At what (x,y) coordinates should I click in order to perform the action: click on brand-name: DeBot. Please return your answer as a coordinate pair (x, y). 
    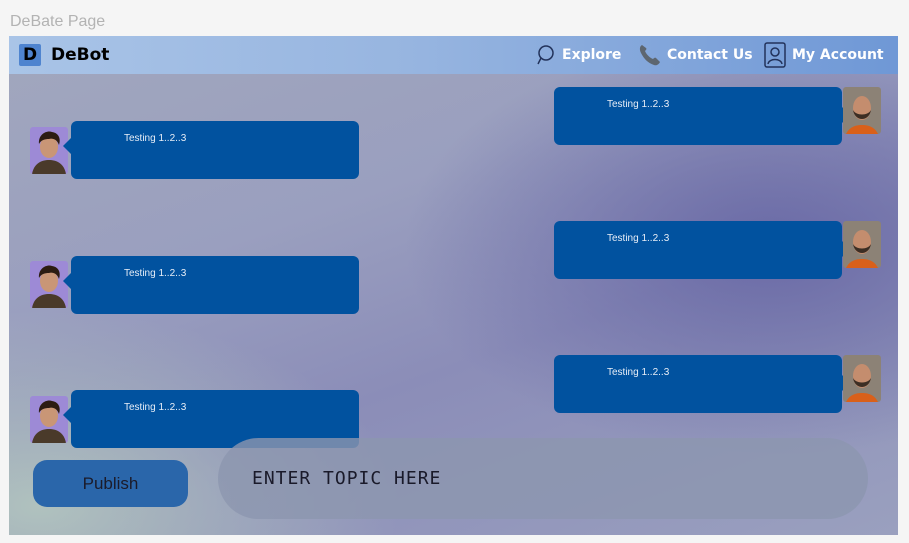
    Looking at the image, I should click on (80, 55).